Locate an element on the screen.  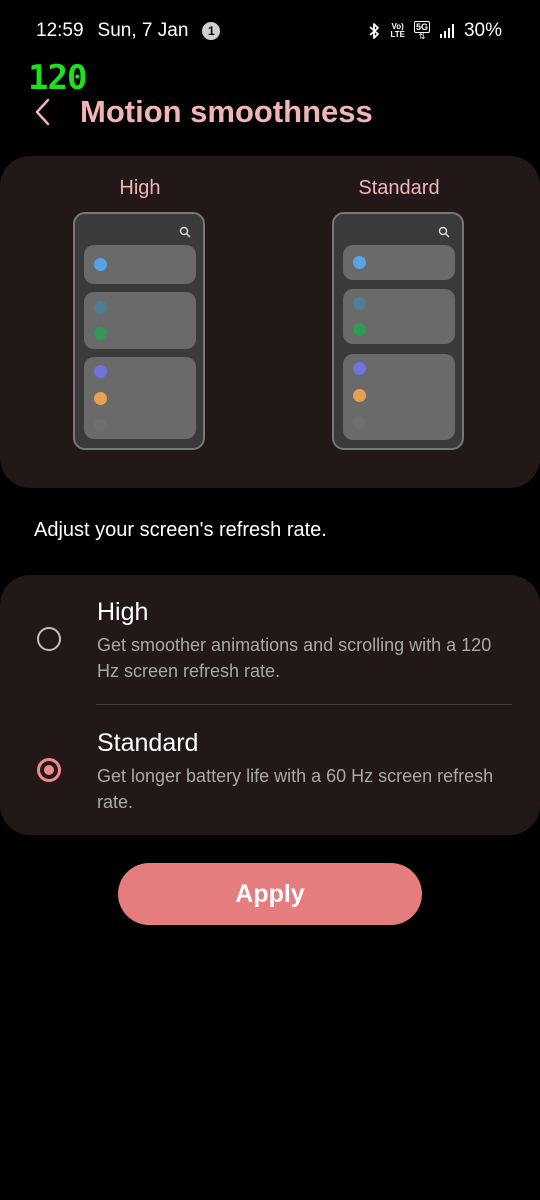
network-5g-icon: 5G ⇅ is located at coordinates (421, 31).